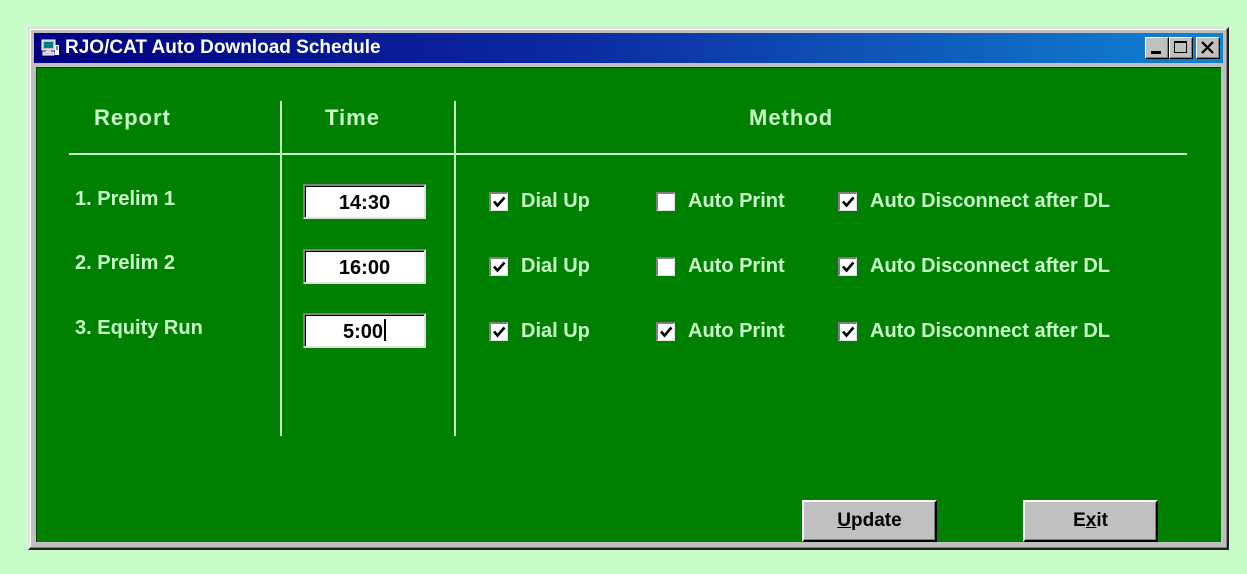 Image resolution: width=1247 pixels, height=574 pixels. What do you see at coordinates (1156, 52) in the screenshot?
I see `minimize-icon` at bounding box center [1156, 52].